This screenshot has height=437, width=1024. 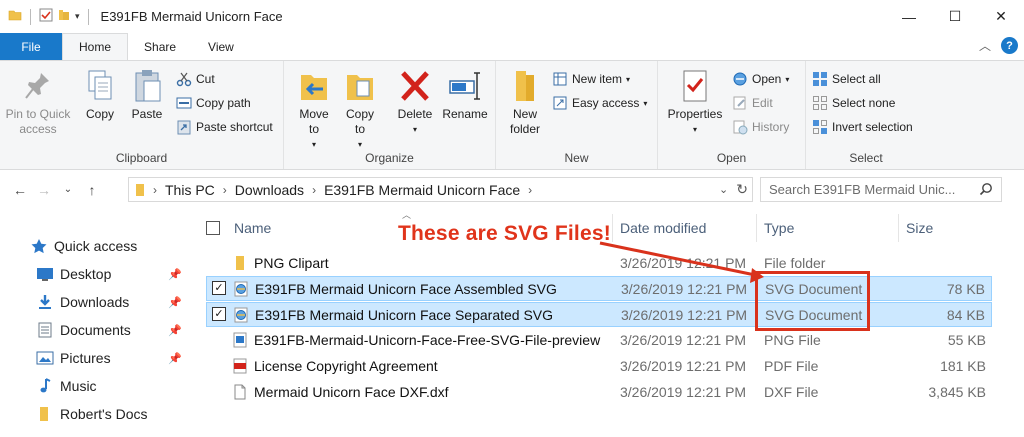 What do you see at coordinates (415, 86) in the screenshot?
I see `delete-x-icon` at bounding box center [415, 86].